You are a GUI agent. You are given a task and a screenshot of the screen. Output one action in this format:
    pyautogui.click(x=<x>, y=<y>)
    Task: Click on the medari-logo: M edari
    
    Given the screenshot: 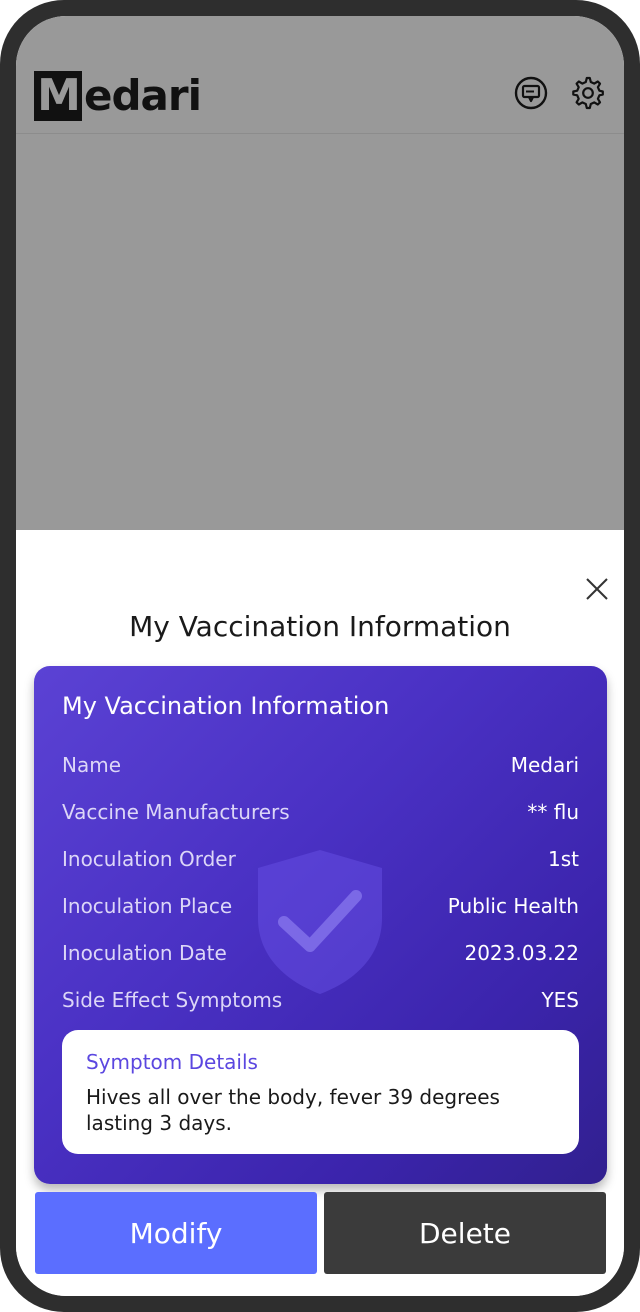 What is the action you would take?
    pyautogui.click(x=121, y=96)
    